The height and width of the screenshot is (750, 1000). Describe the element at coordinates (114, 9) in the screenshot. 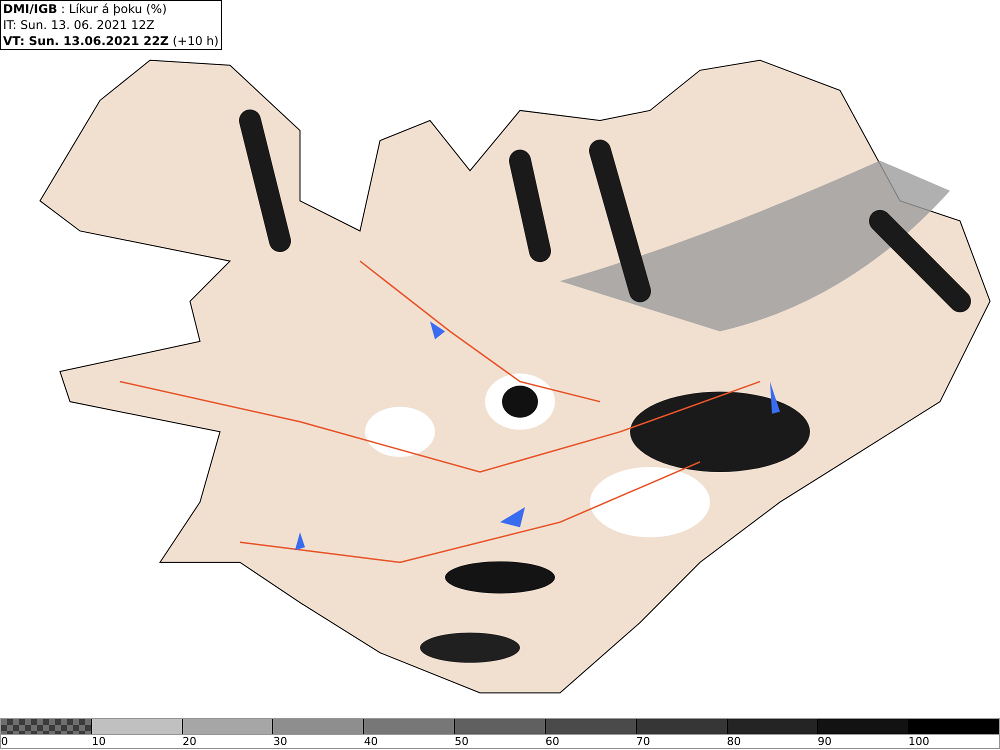

I see `map-title: : Líkur á þoku (%)` at that location.